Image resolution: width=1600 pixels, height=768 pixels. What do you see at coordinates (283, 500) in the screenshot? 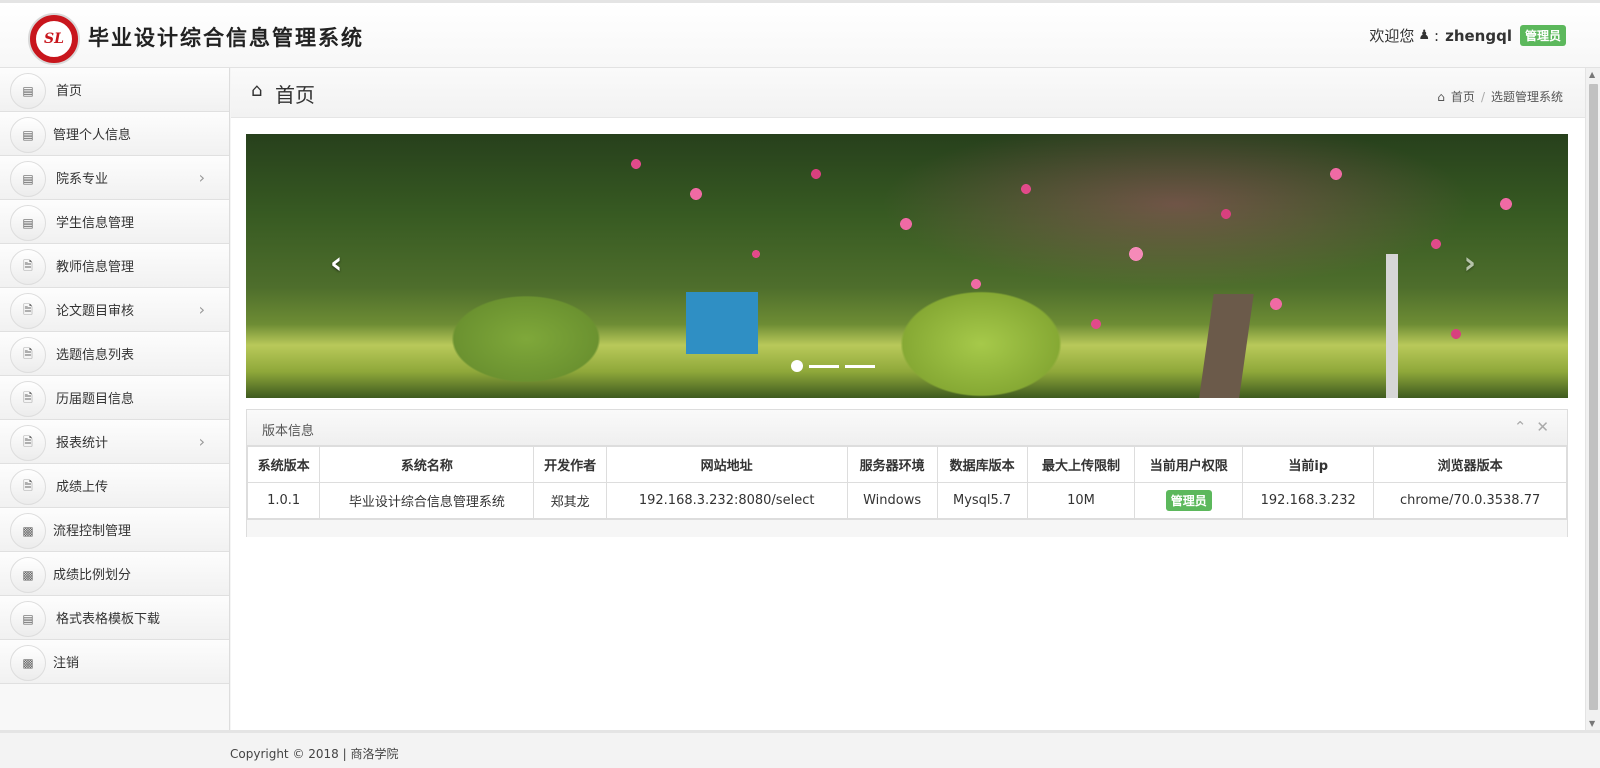
I see `cell-version: 1.0.1` at bounding box center [283, 500].